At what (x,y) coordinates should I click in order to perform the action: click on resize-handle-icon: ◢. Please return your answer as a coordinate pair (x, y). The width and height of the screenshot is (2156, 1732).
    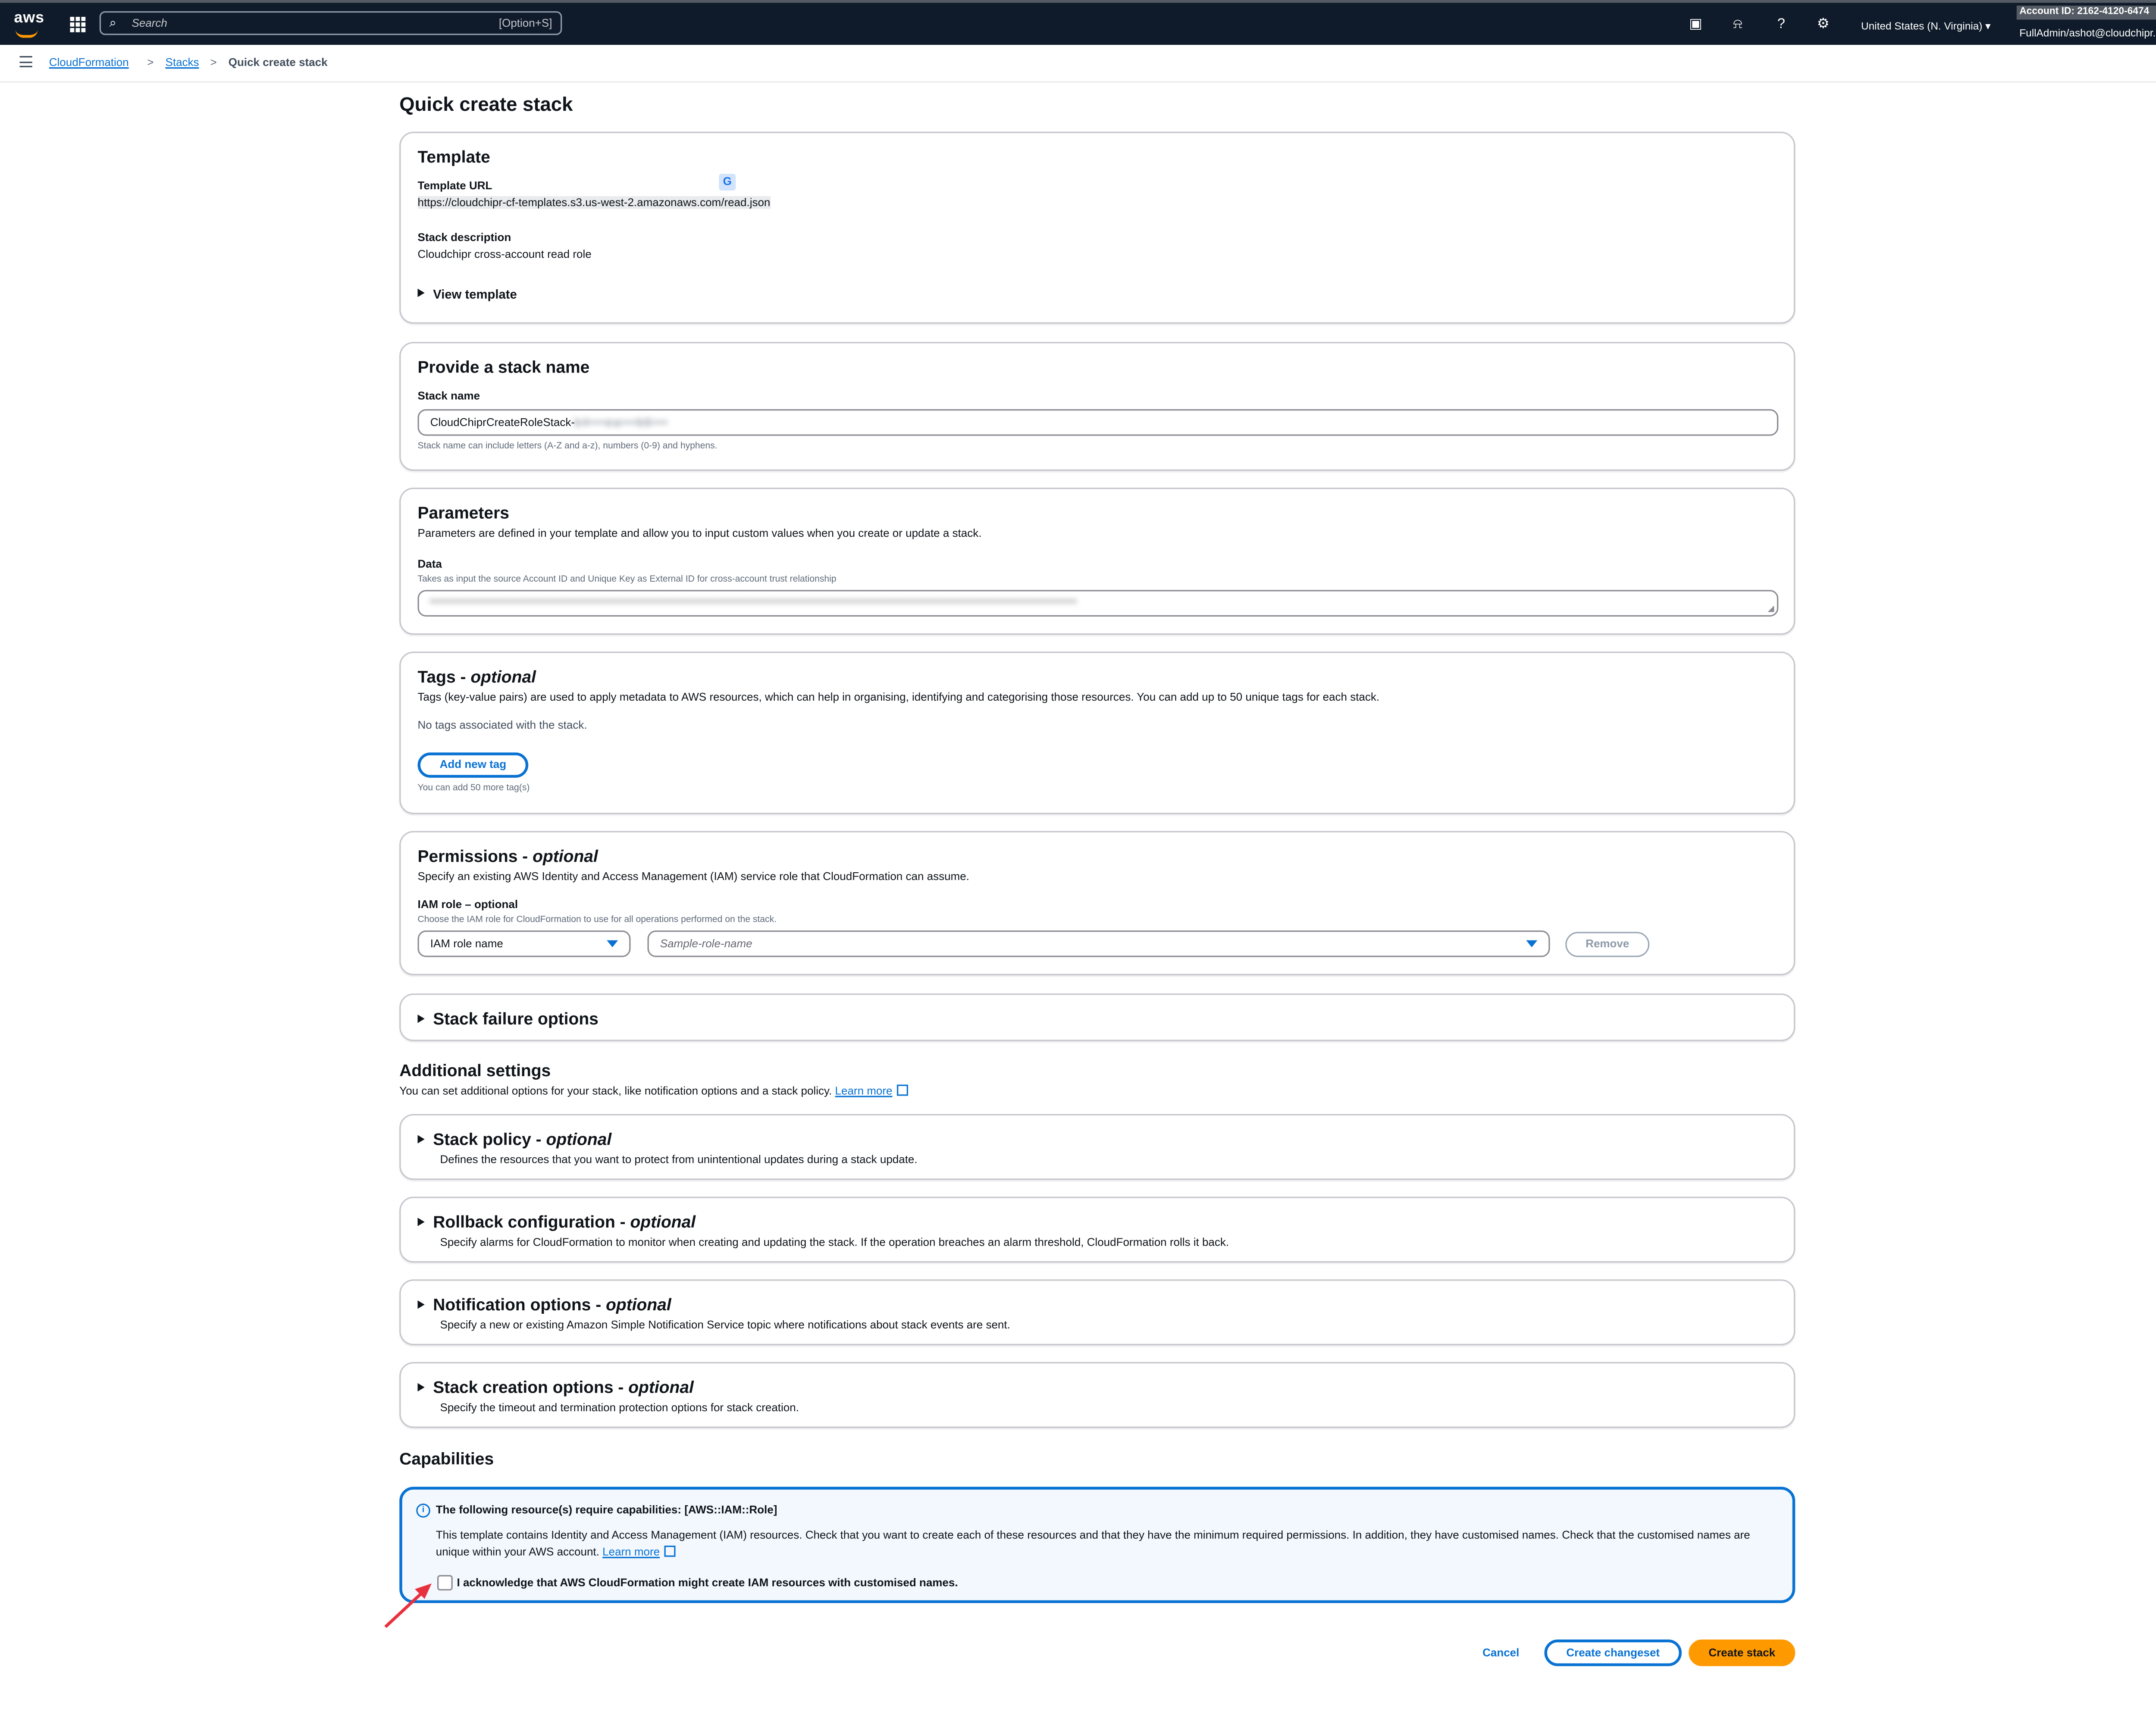
    Looking at the image, I should click on (1770, 609).